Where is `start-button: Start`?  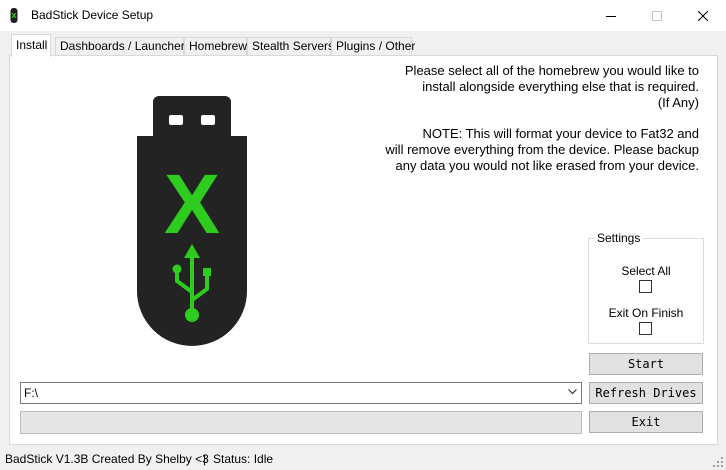
start-button: Start is located at coordinates (646, 364).